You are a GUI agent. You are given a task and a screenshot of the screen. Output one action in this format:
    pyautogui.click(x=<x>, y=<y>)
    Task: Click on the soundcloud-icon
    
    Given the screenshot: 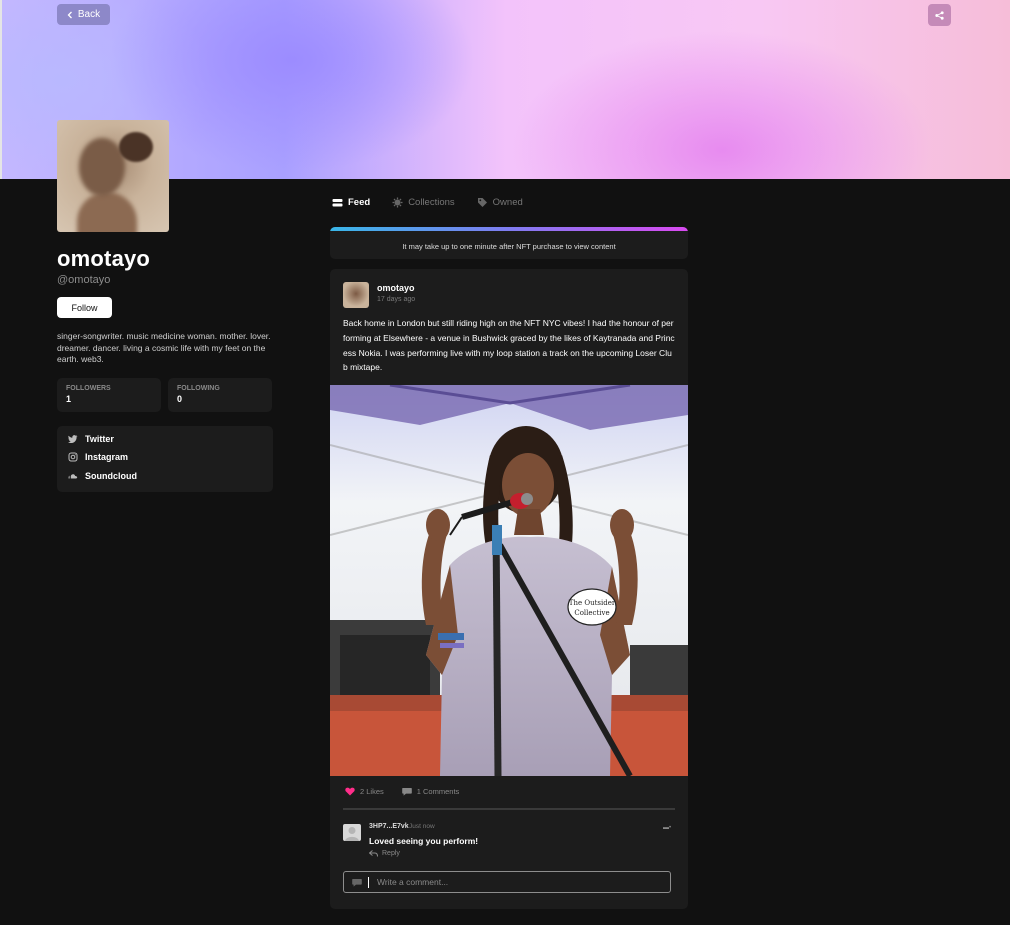 What is the action you would take?
    pyautogui.click(x=73, y=476)
    